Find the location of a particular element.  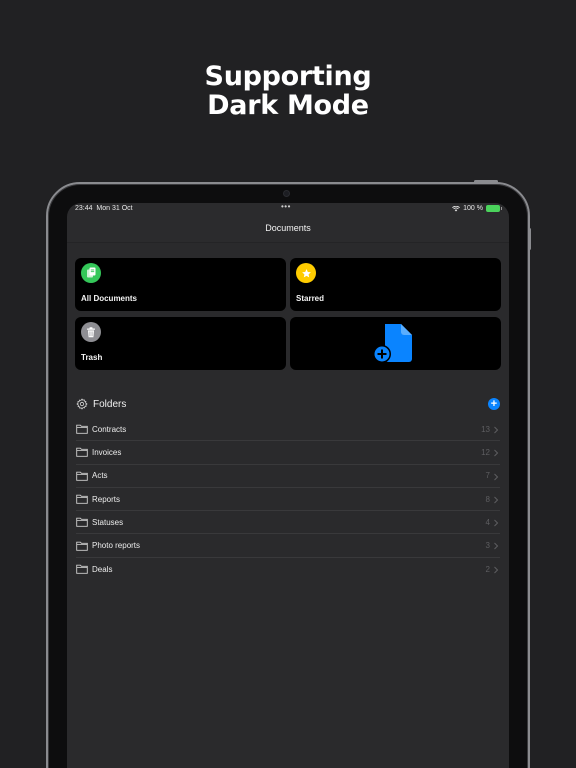

add-folder-button: + is located at coordinates (494, 404).